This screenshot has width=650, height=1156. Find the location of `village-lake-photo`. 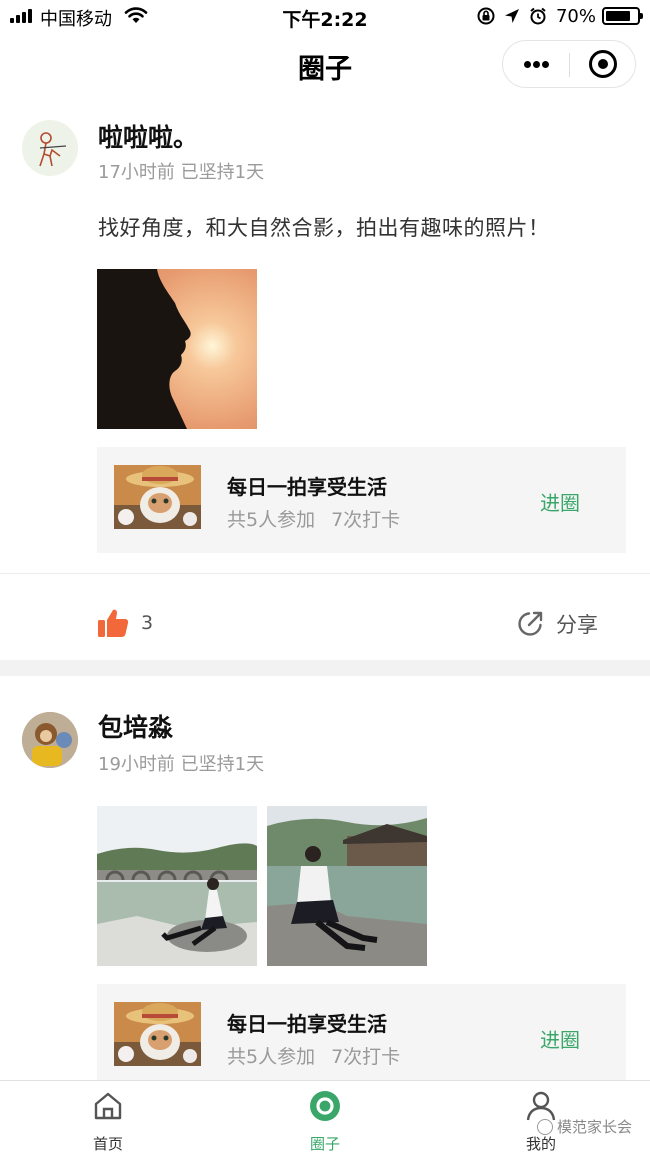

village-lake-photo is located at coordinates (347, 886).